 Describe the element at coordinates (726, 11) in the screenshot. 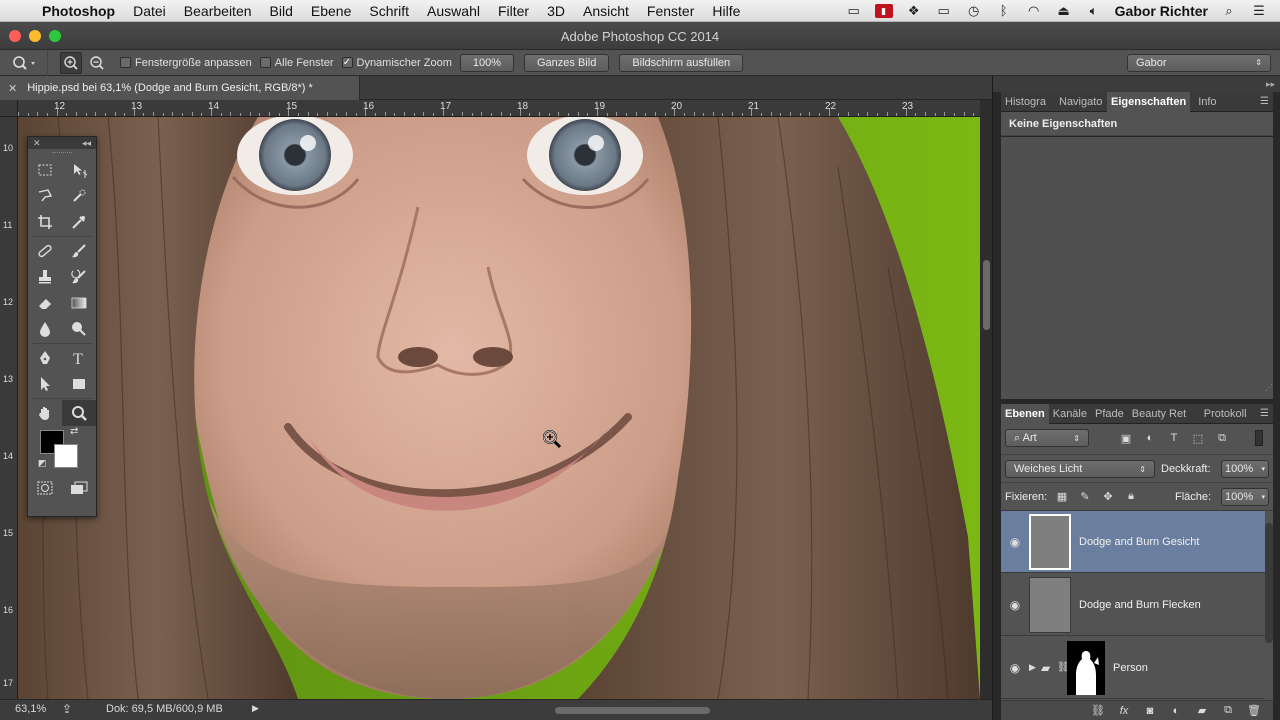

I see `menu-hilfe: Hilfe` at that location.